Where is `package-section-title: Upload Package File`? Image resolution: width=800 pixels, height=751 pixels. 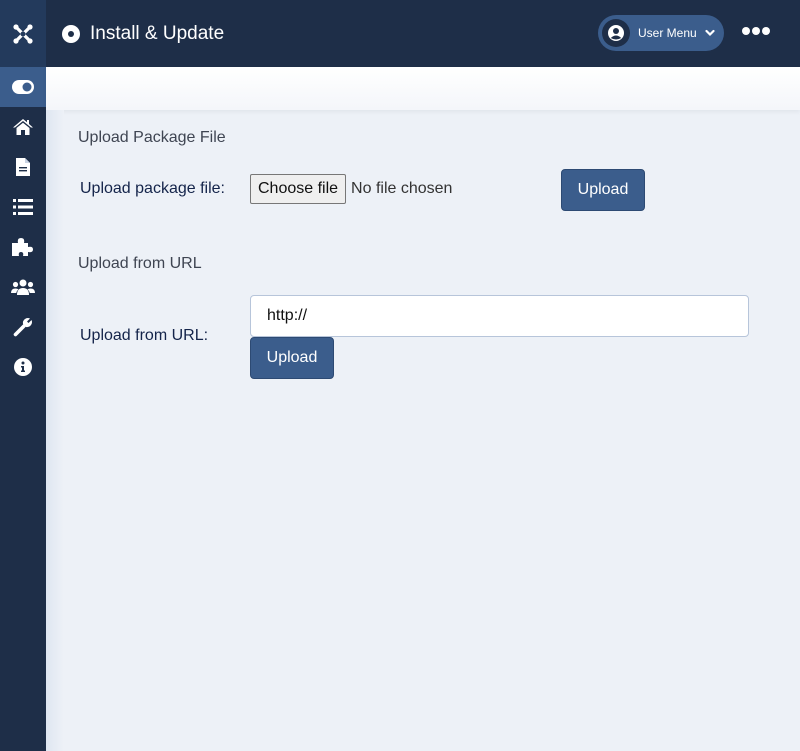
package-section-title: Upload Package File is located at coordinates (152, 137).